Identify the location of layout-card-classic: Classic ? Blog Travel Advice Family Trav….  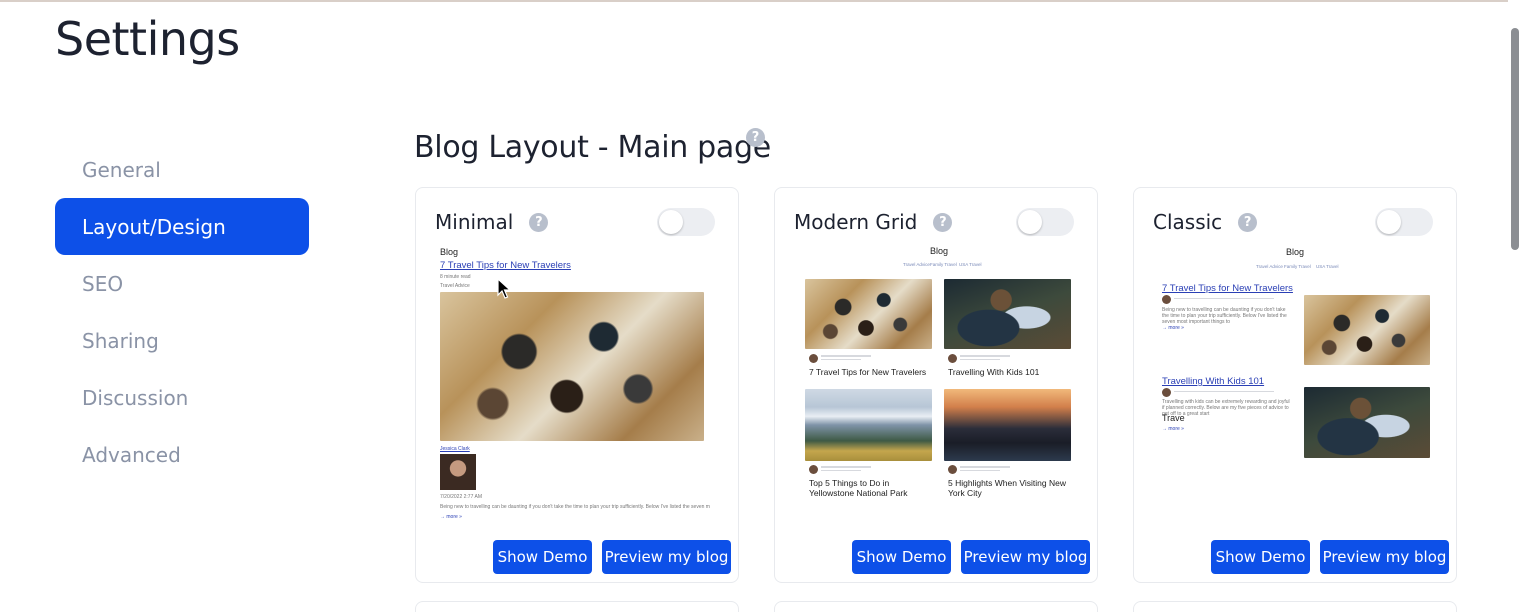
(1295, 385).